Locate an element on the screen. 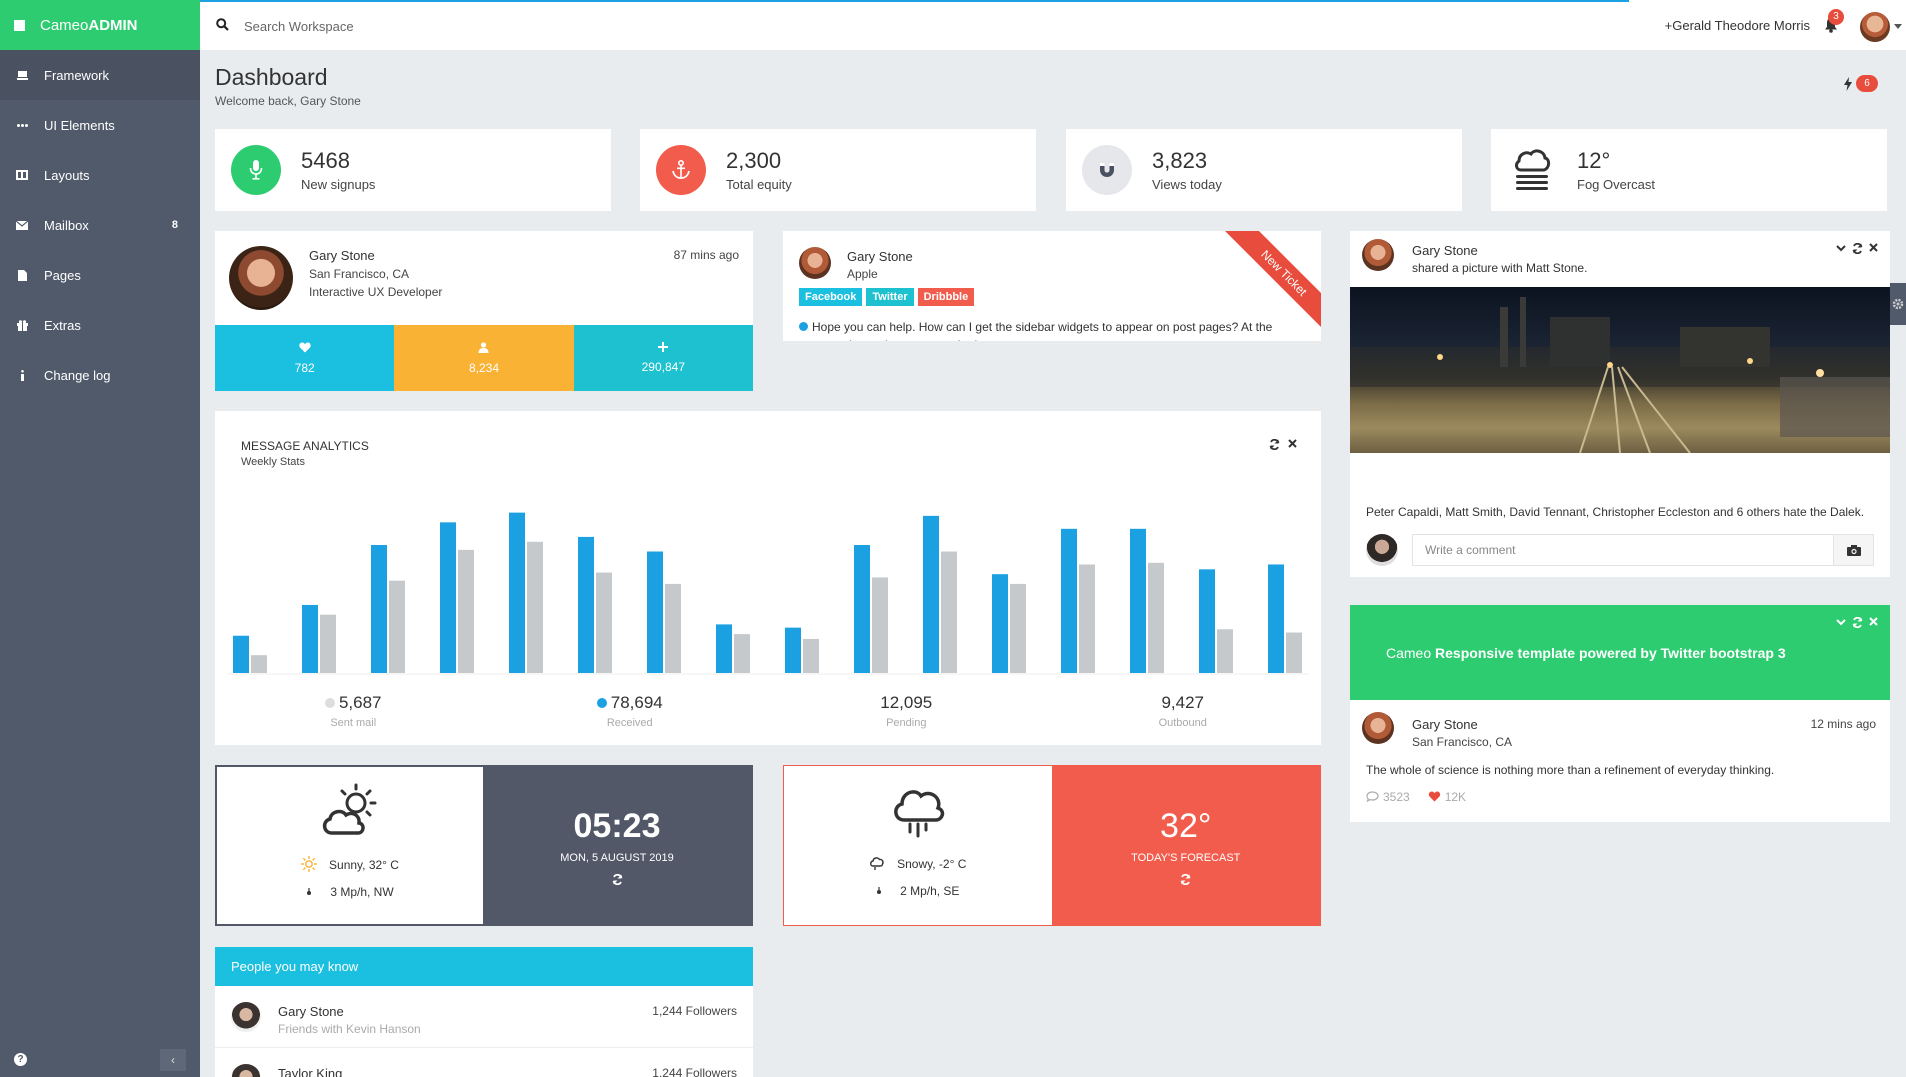 The image size is (1906, 1077). likes-count: 12K is located at coordinates (1447, 797).